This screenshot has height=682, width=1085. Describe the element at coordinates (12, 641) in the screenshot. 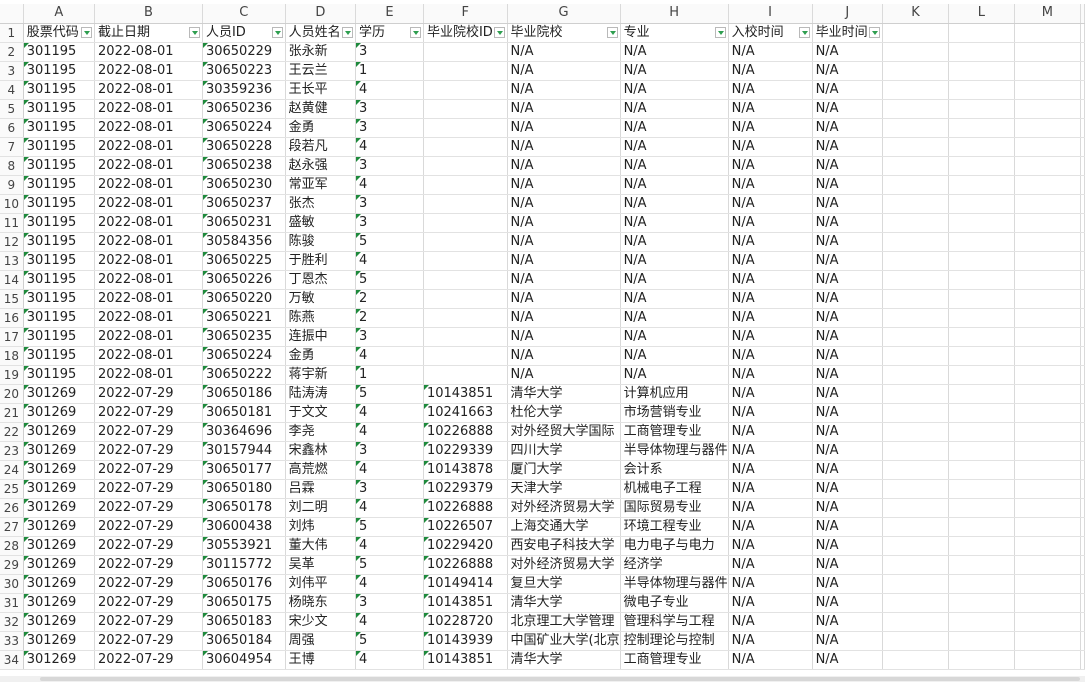

I see `row-header: 33` at that location.